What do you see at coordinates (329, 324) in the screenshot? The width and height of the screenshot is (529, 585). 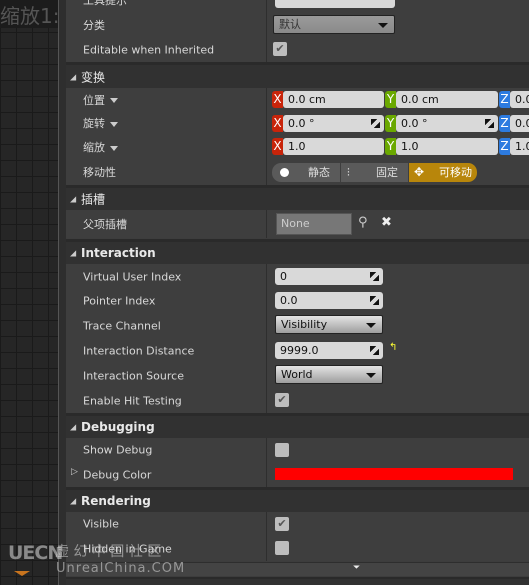 I see `trace-channel-dropdown: Visibility` at bounding box center [329, 324].